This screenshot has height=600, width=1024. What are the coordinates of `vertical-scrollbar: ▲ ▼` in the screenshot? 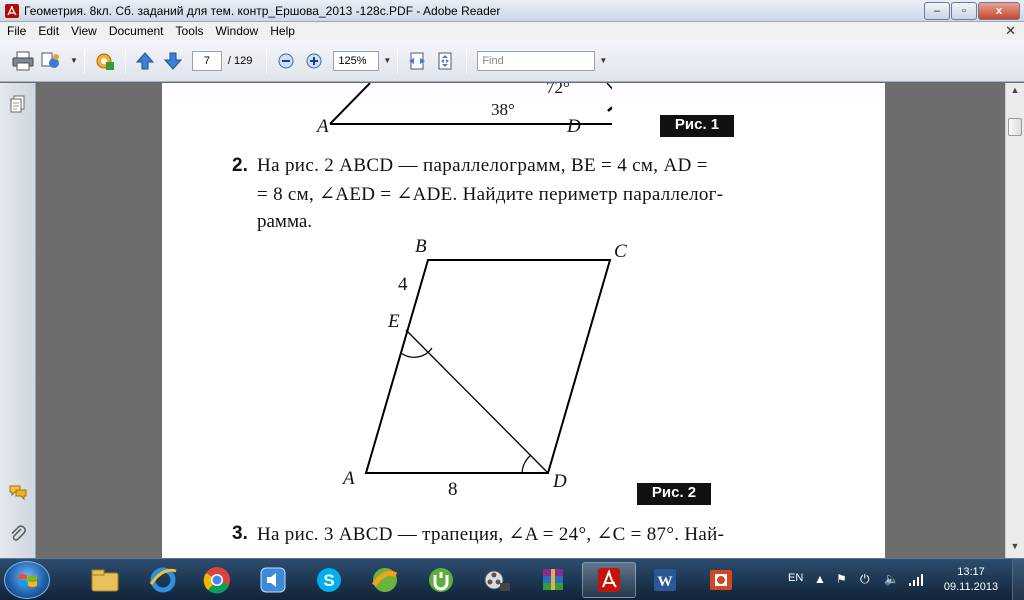 It's located at (1014, 320).